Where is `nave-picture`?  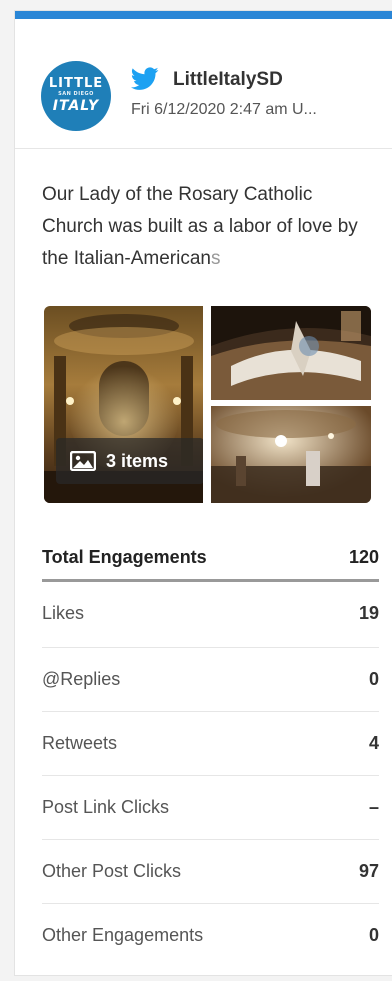 nave-picture is located at coordinates (291, 454).